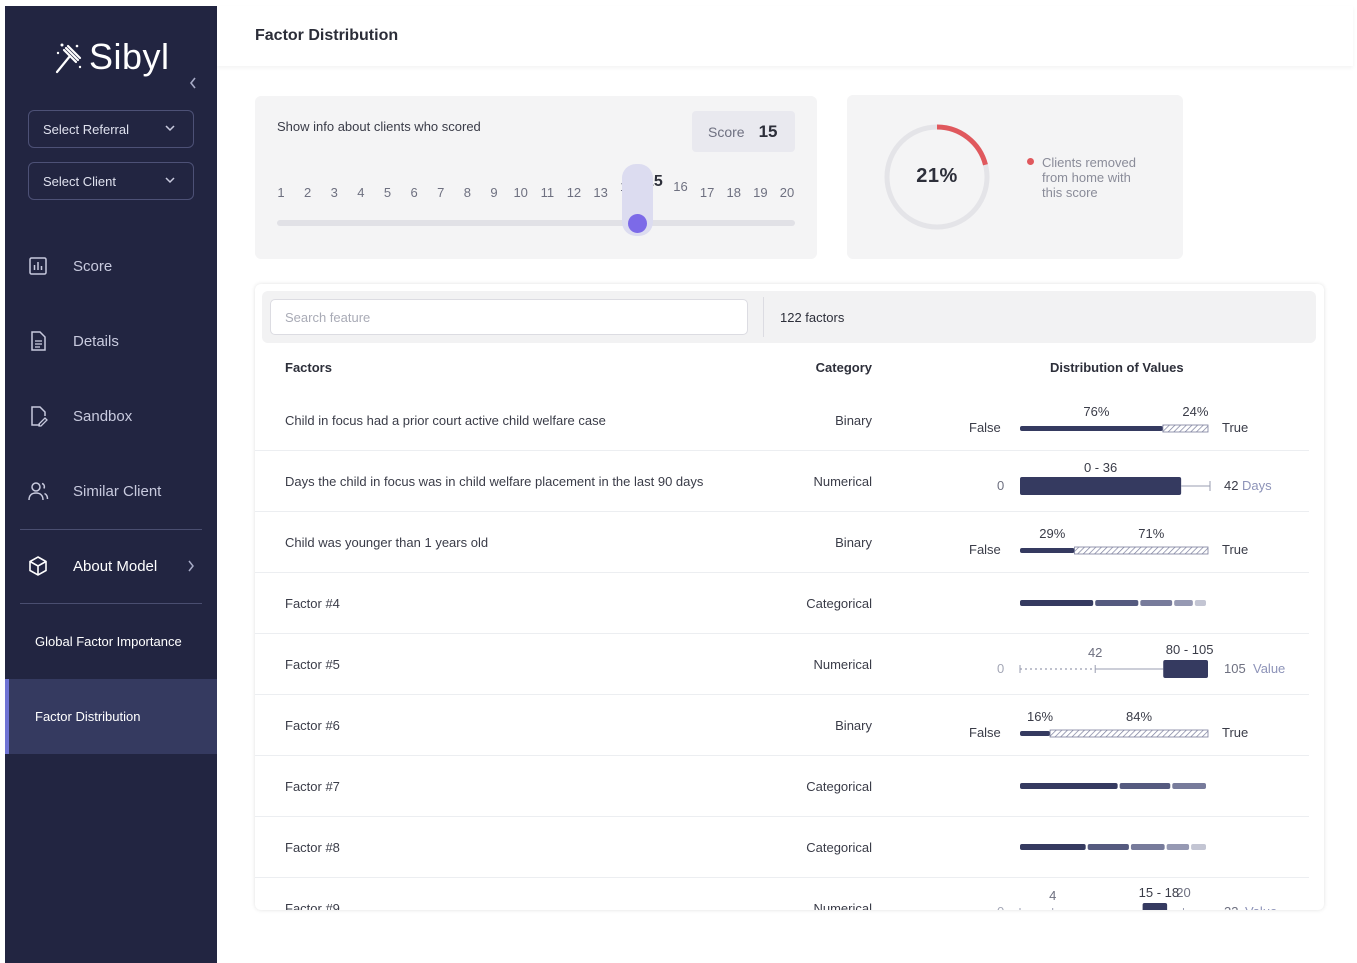 The width and height of the screenshot is (1357, 963). What do you see at coordinates (1030, 161) in the screenshot?
I see `legend-dot` at bounding box center [1030, 161].